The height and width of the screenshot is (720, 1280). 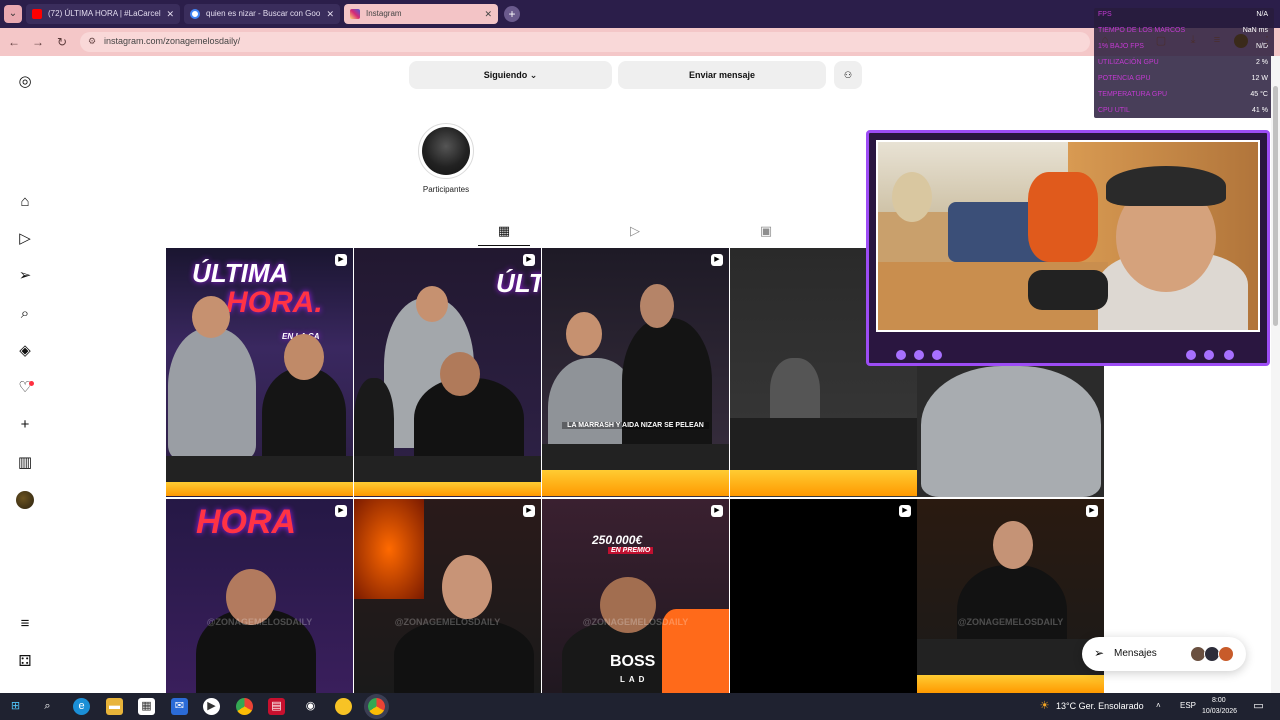 I want to click on post-banner-text: ÚLTIMA, so click(x=518, y=283).